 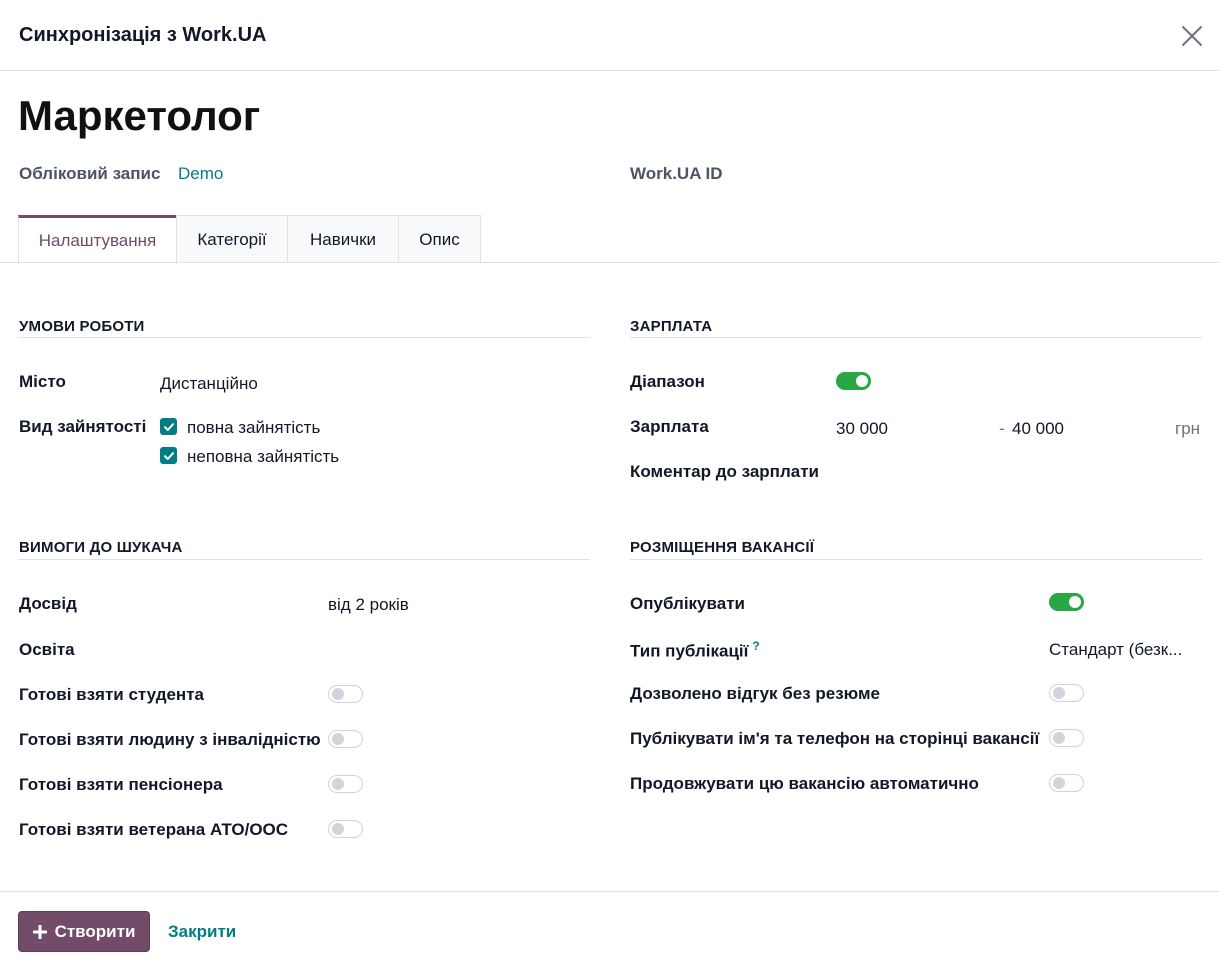 I want to click on close-button: Закрити, so click(x=202, y=932).